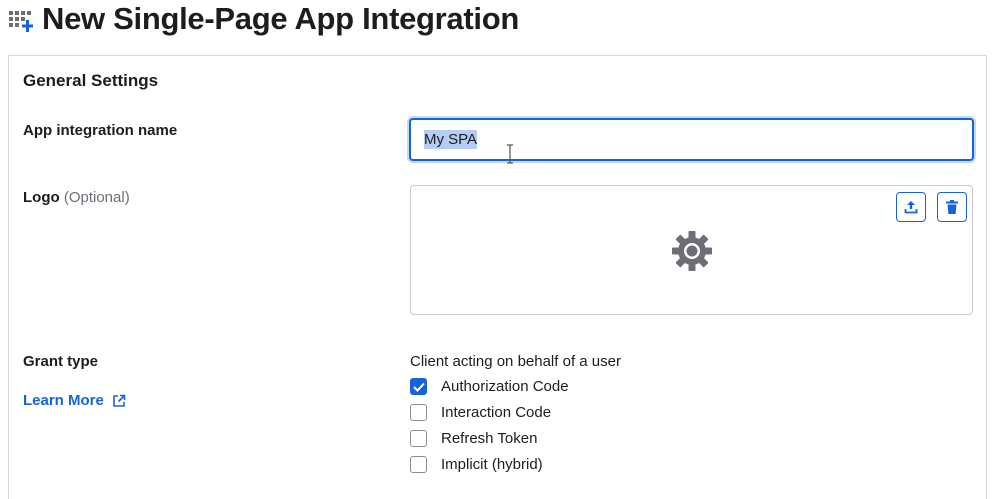  I want to click on grant-option-implicit-hybrid: Implicit (hybrid), so click(476, 464).